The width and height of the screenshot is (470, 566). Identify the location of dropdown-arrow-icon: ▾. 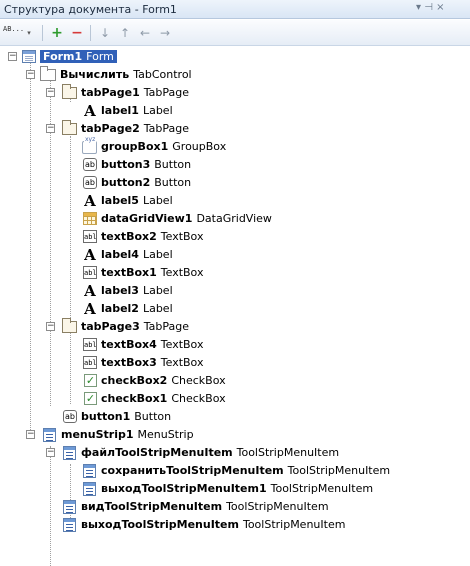
(29, 33).